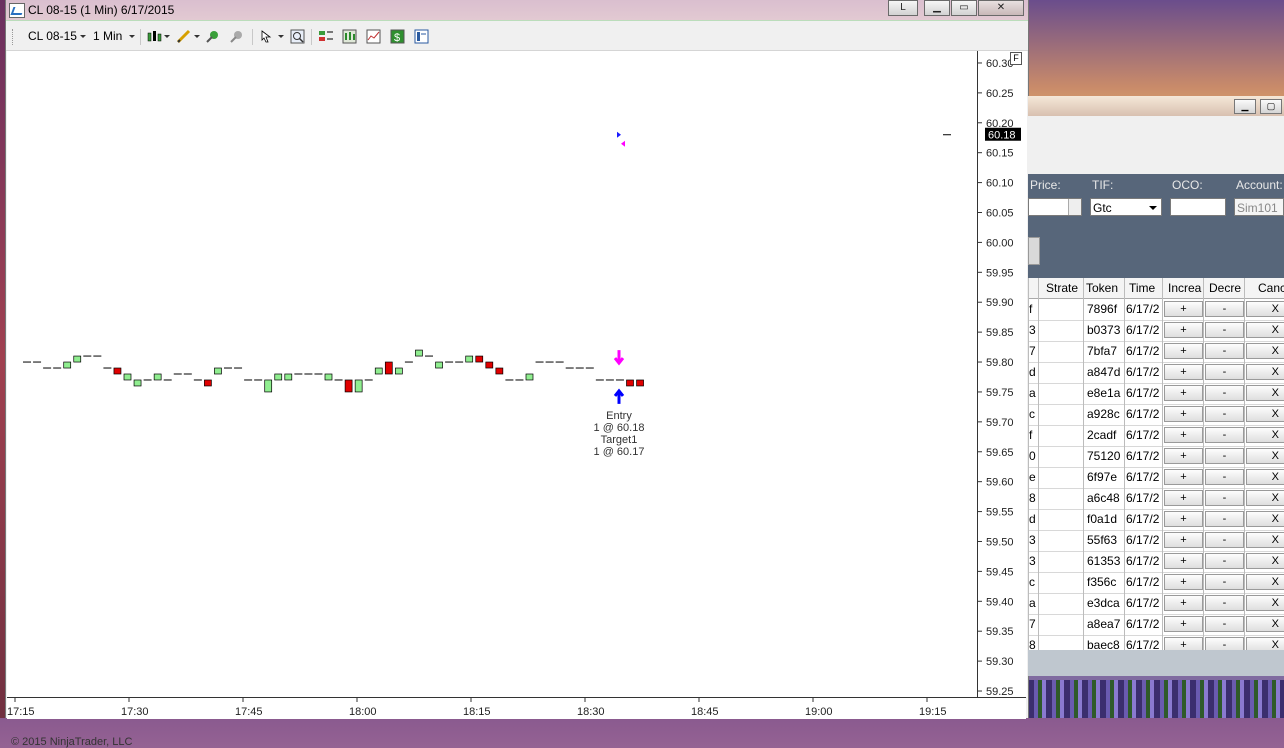 This screenshot has height=748, width=1284. What do you see at coordinates (107, 36) in the screenshot?
I see `interval-selector: 1 Min` at bounding box center [107, 36].